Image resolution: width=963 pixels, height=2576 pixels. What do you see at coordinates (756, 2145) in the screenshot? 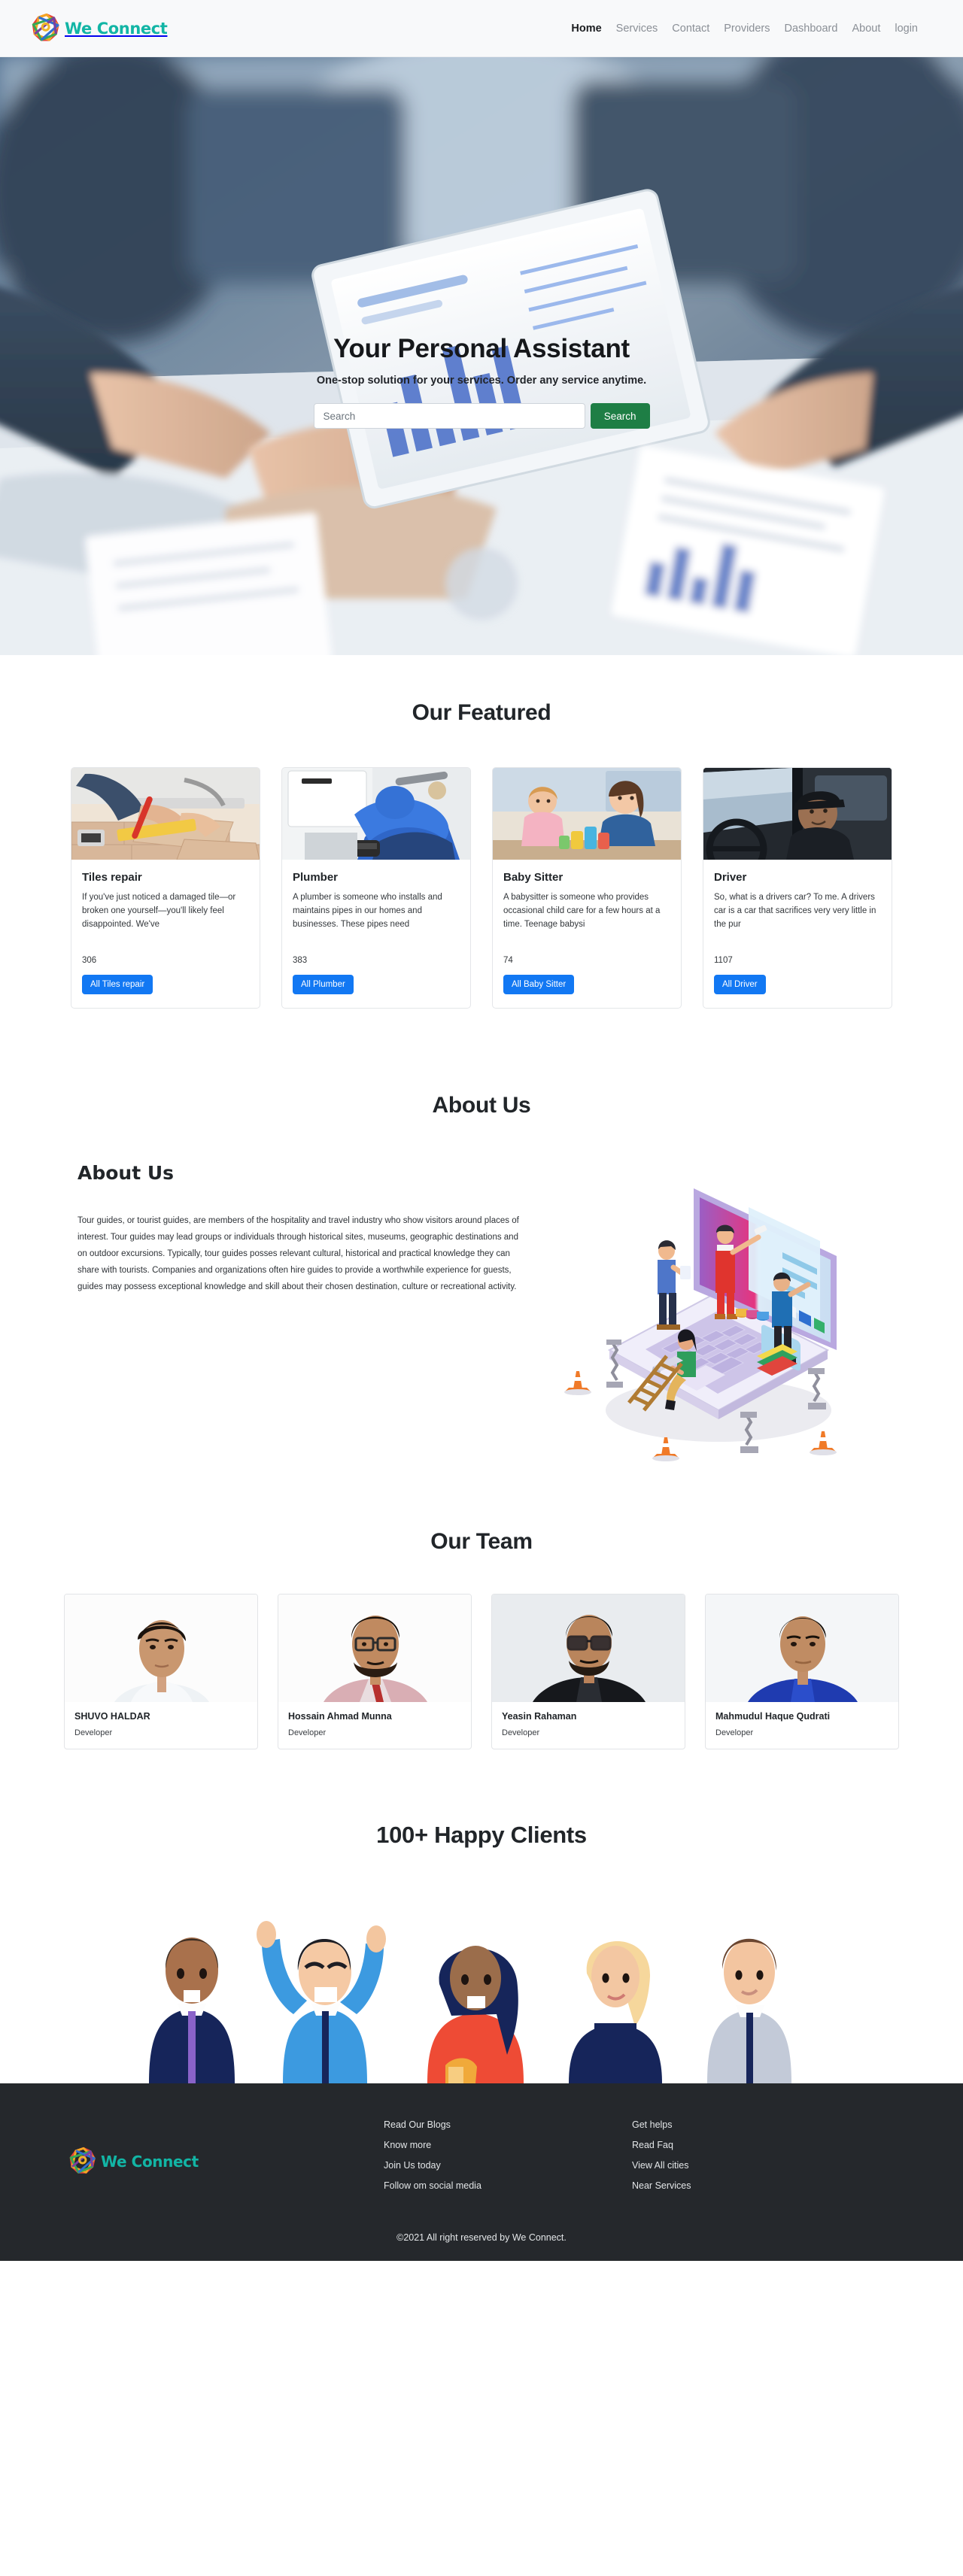
I see `footer-link-read-faq: Read Faq` at bounding box center [756, 2145].